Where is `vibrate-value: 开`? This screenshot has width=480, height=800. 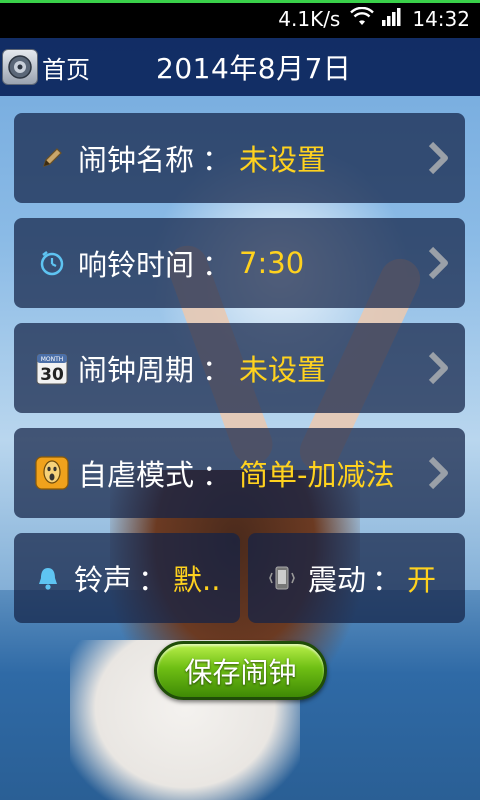
vibrate-value: 开 is located at coordinates (422, 580).